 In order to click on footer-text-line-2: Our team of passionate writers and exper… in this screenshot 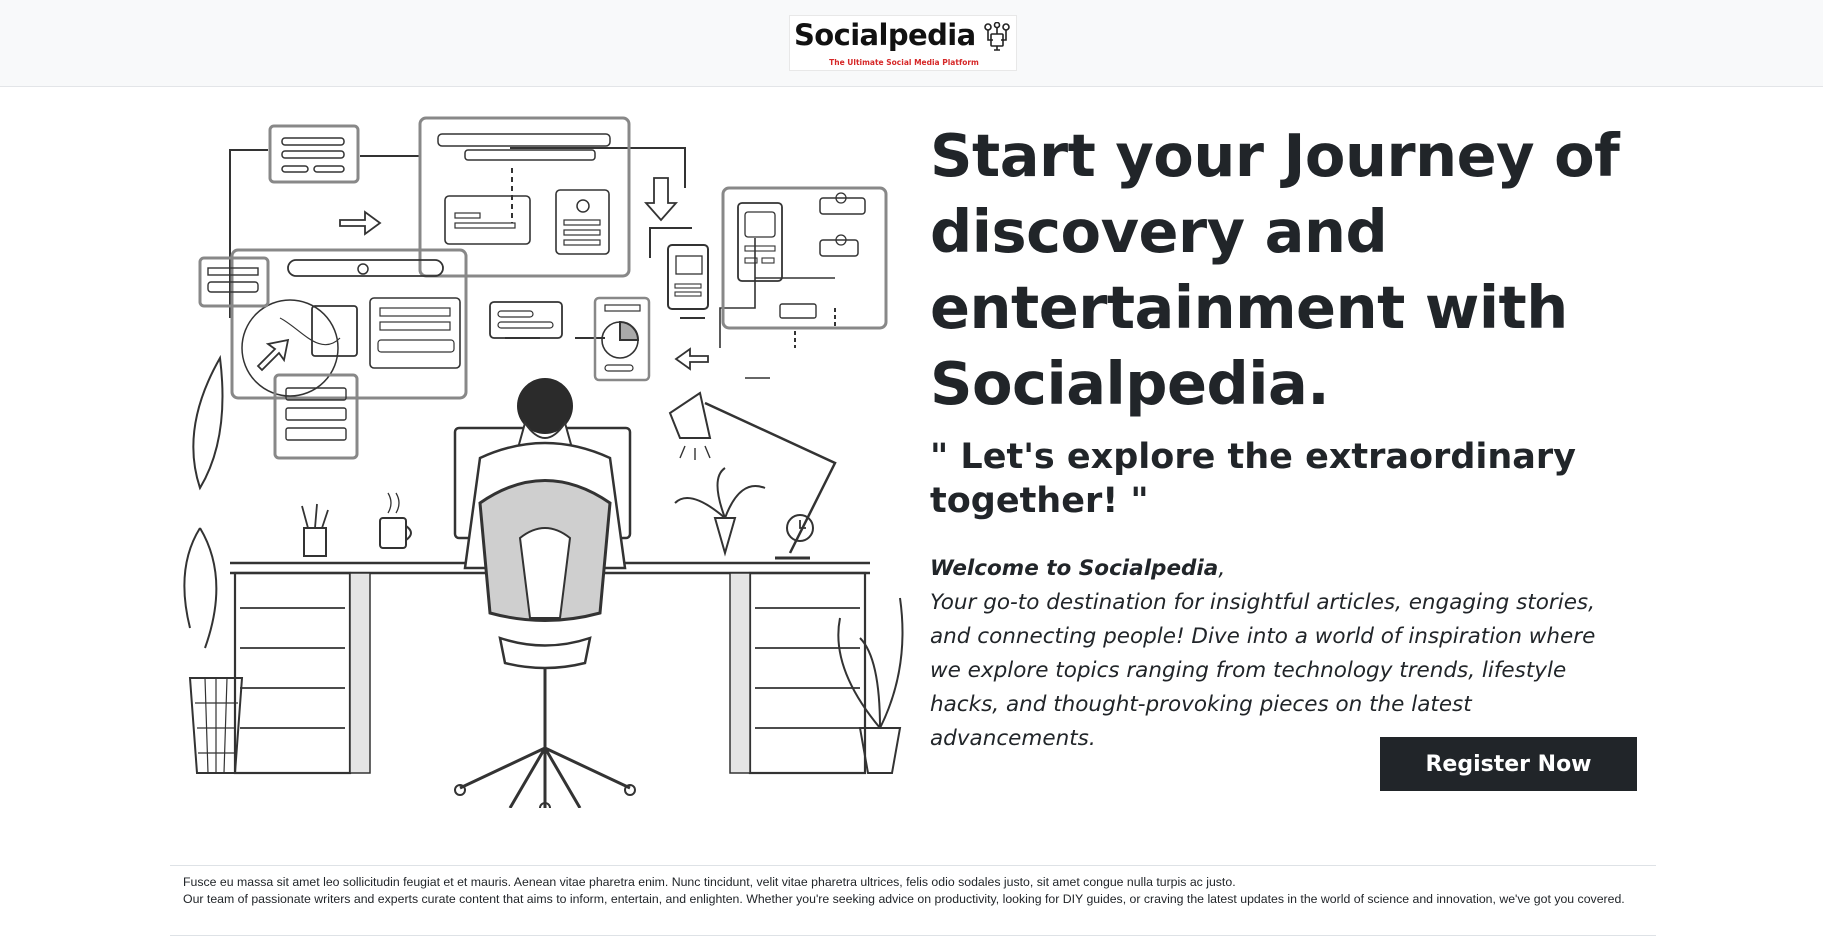, I will do `click(904, 899)`.